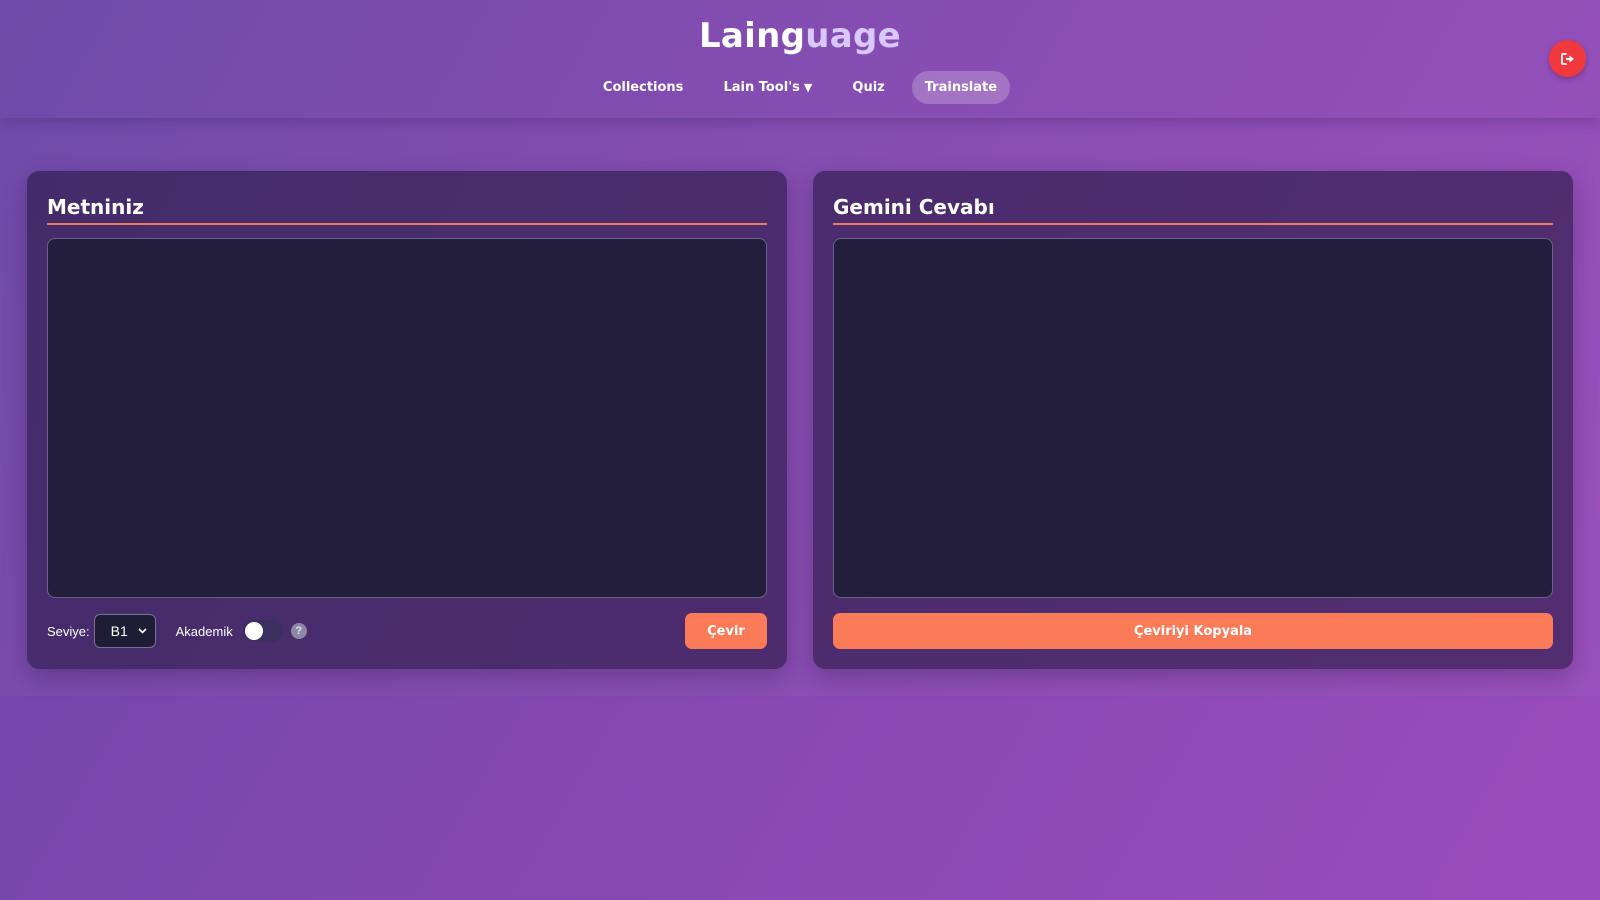 This screenshot has height=900, width=1600. I want to click on caret-down-icon: ▼, so click(808, 87).